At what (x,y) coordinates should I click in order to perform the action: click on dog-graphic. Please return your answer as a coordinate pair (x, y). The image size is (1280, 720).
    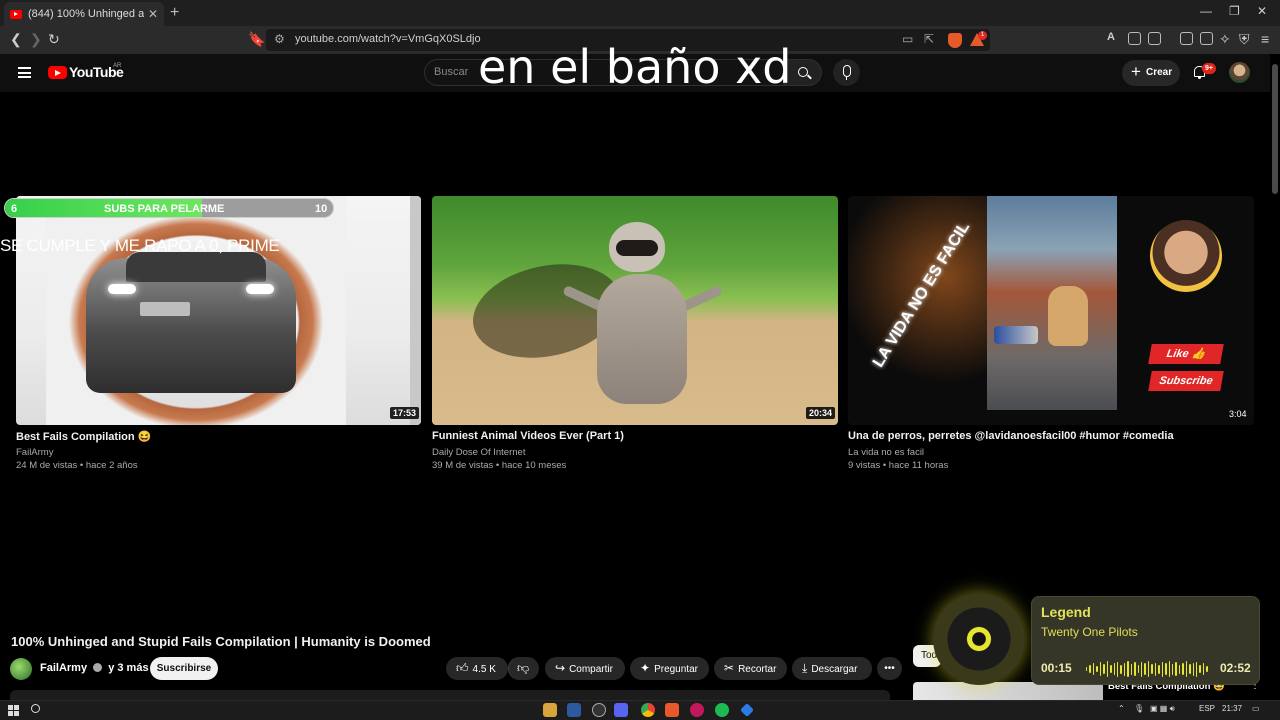
    Looking at the image, I should click on (1068, 316).